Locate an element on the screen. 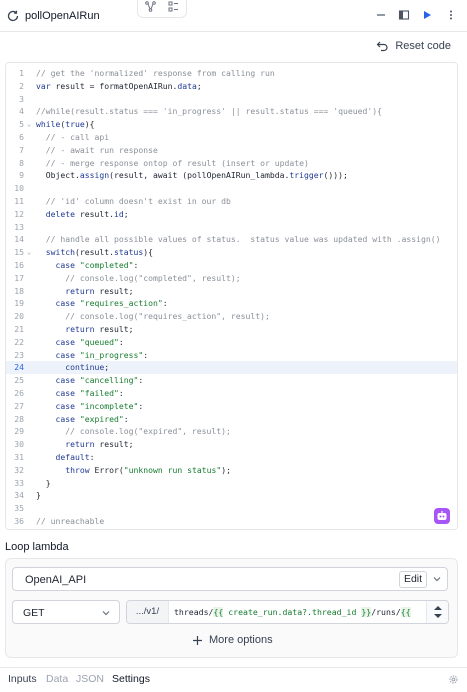 This screenshot has width=467, height=692. edit-resource-button: Edit is located at coordinates (413, 579).